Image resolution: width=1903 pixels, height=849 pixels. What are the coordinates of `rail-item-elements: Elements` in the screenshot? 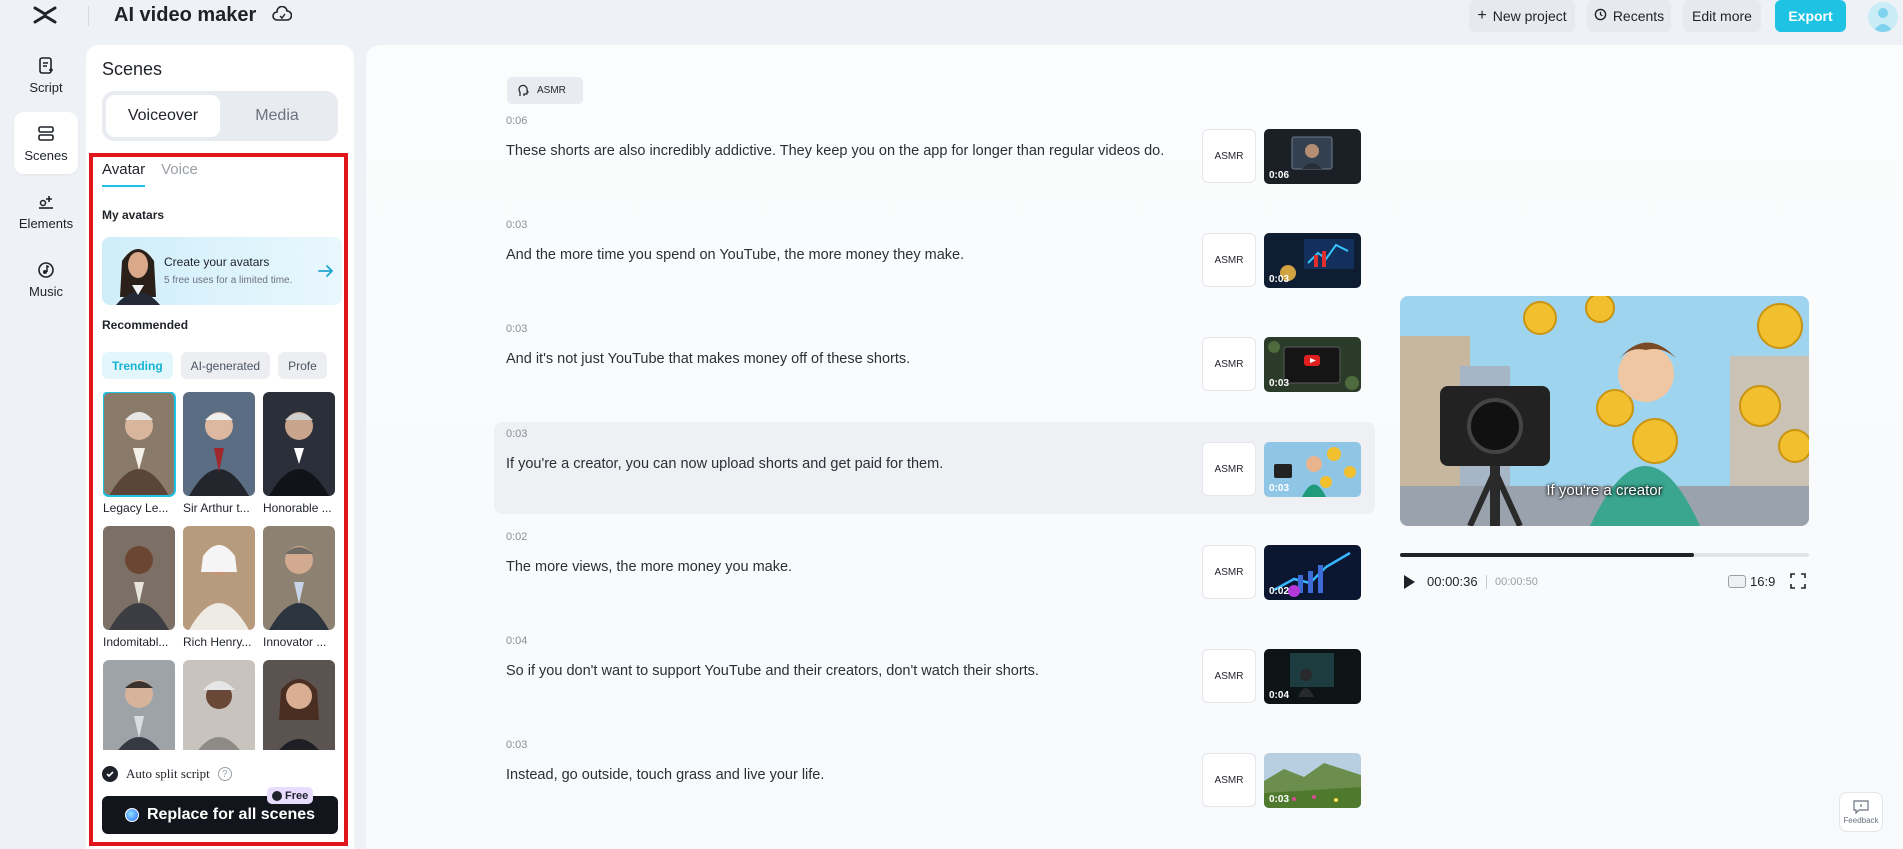 It's located at (46, 211).